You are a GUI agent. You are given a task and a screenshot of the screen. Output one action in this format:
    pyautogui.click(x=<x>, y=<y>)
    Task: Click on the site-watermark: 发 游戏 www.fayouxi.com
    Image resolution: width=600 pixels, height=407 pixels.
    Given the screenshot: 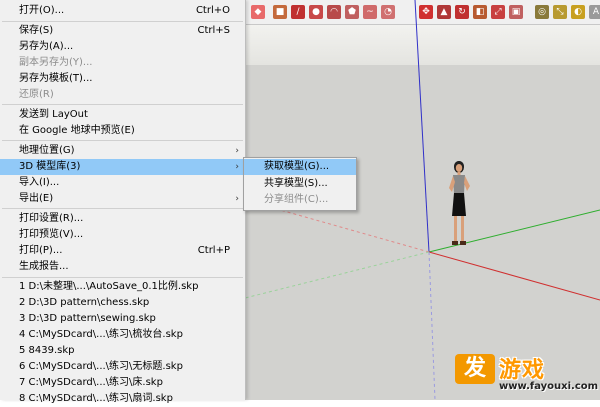 What is the action you would take?
    pyautogui.click(x=527, y=374)
    